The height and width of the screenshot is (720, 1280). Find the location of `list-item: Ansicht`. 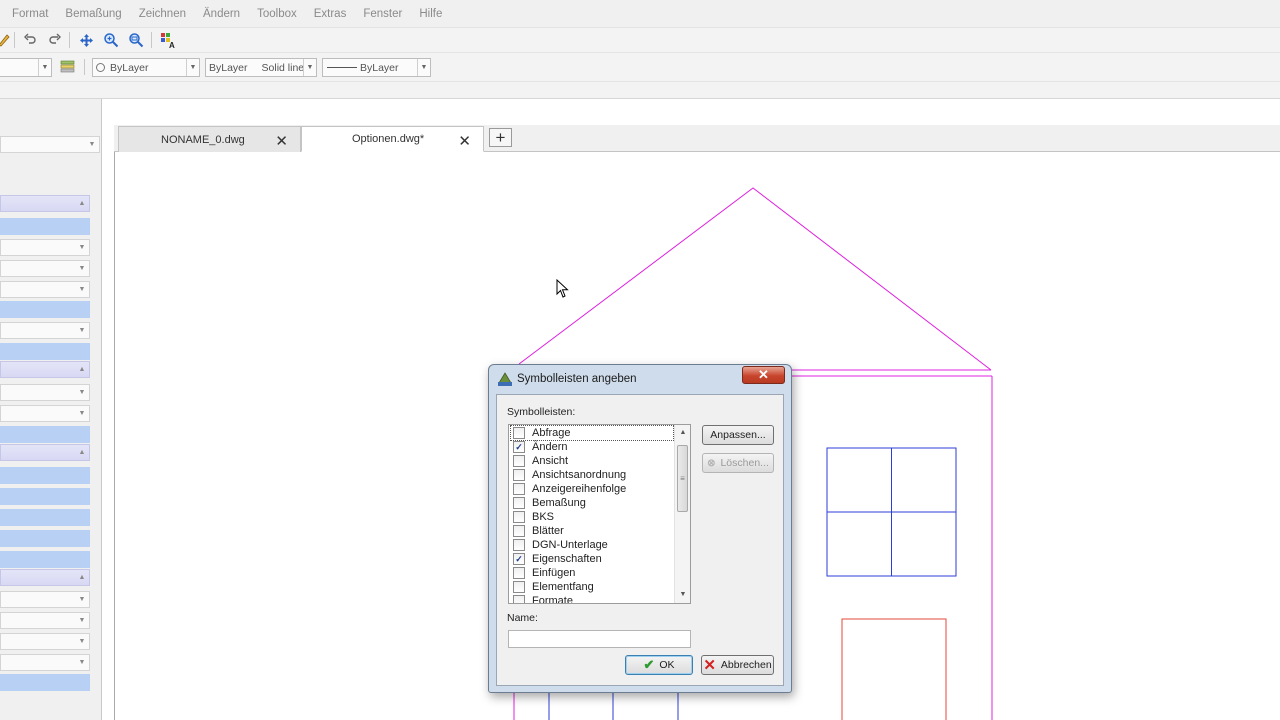

list-item: Ansicht is located at coordinates (592, 461).